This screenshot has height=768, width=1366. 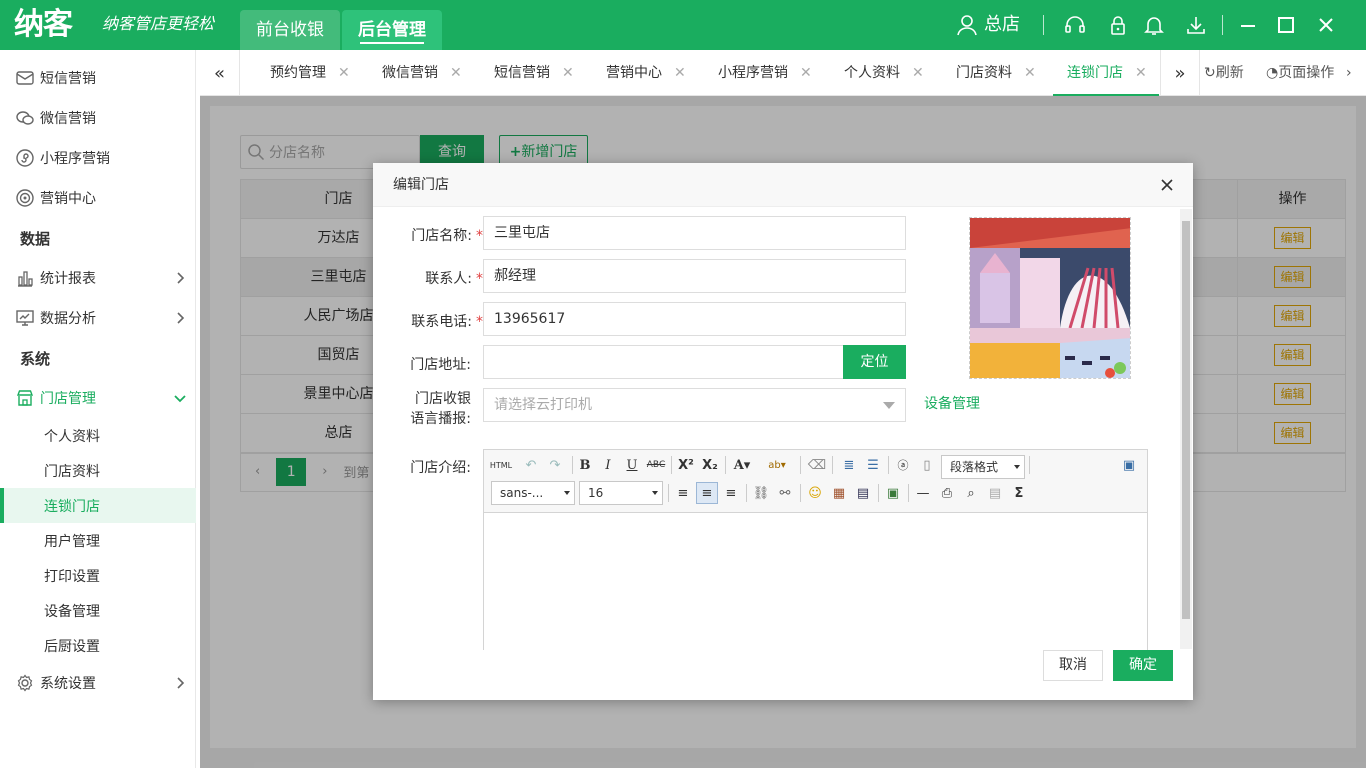 What do you see at coordinates (731, 493) in the screenshot?
I see `align-right-icon: ≡` at bounding box center [731, 493].